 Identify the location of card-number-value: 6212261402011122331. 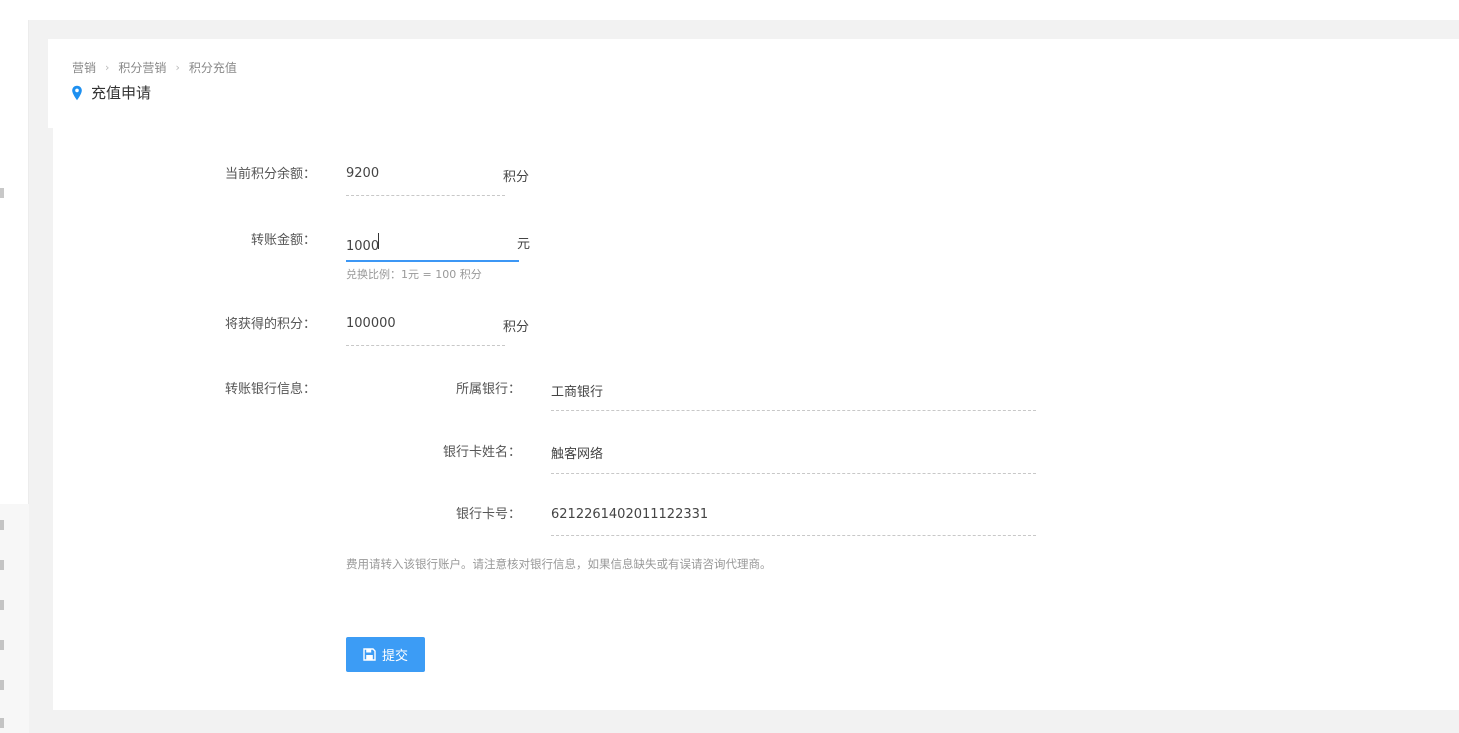
(630, 514).